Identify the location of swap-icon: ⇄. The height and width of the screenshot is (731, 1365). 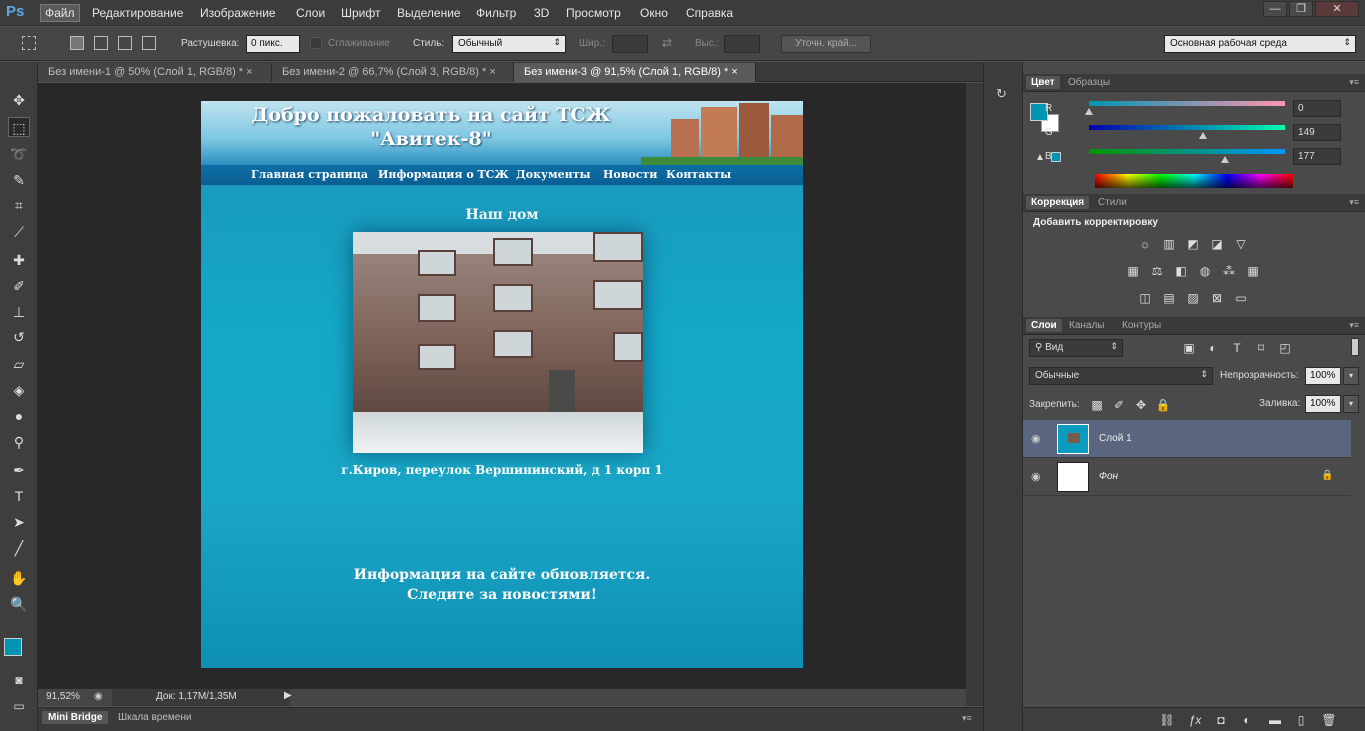
(667, 43).